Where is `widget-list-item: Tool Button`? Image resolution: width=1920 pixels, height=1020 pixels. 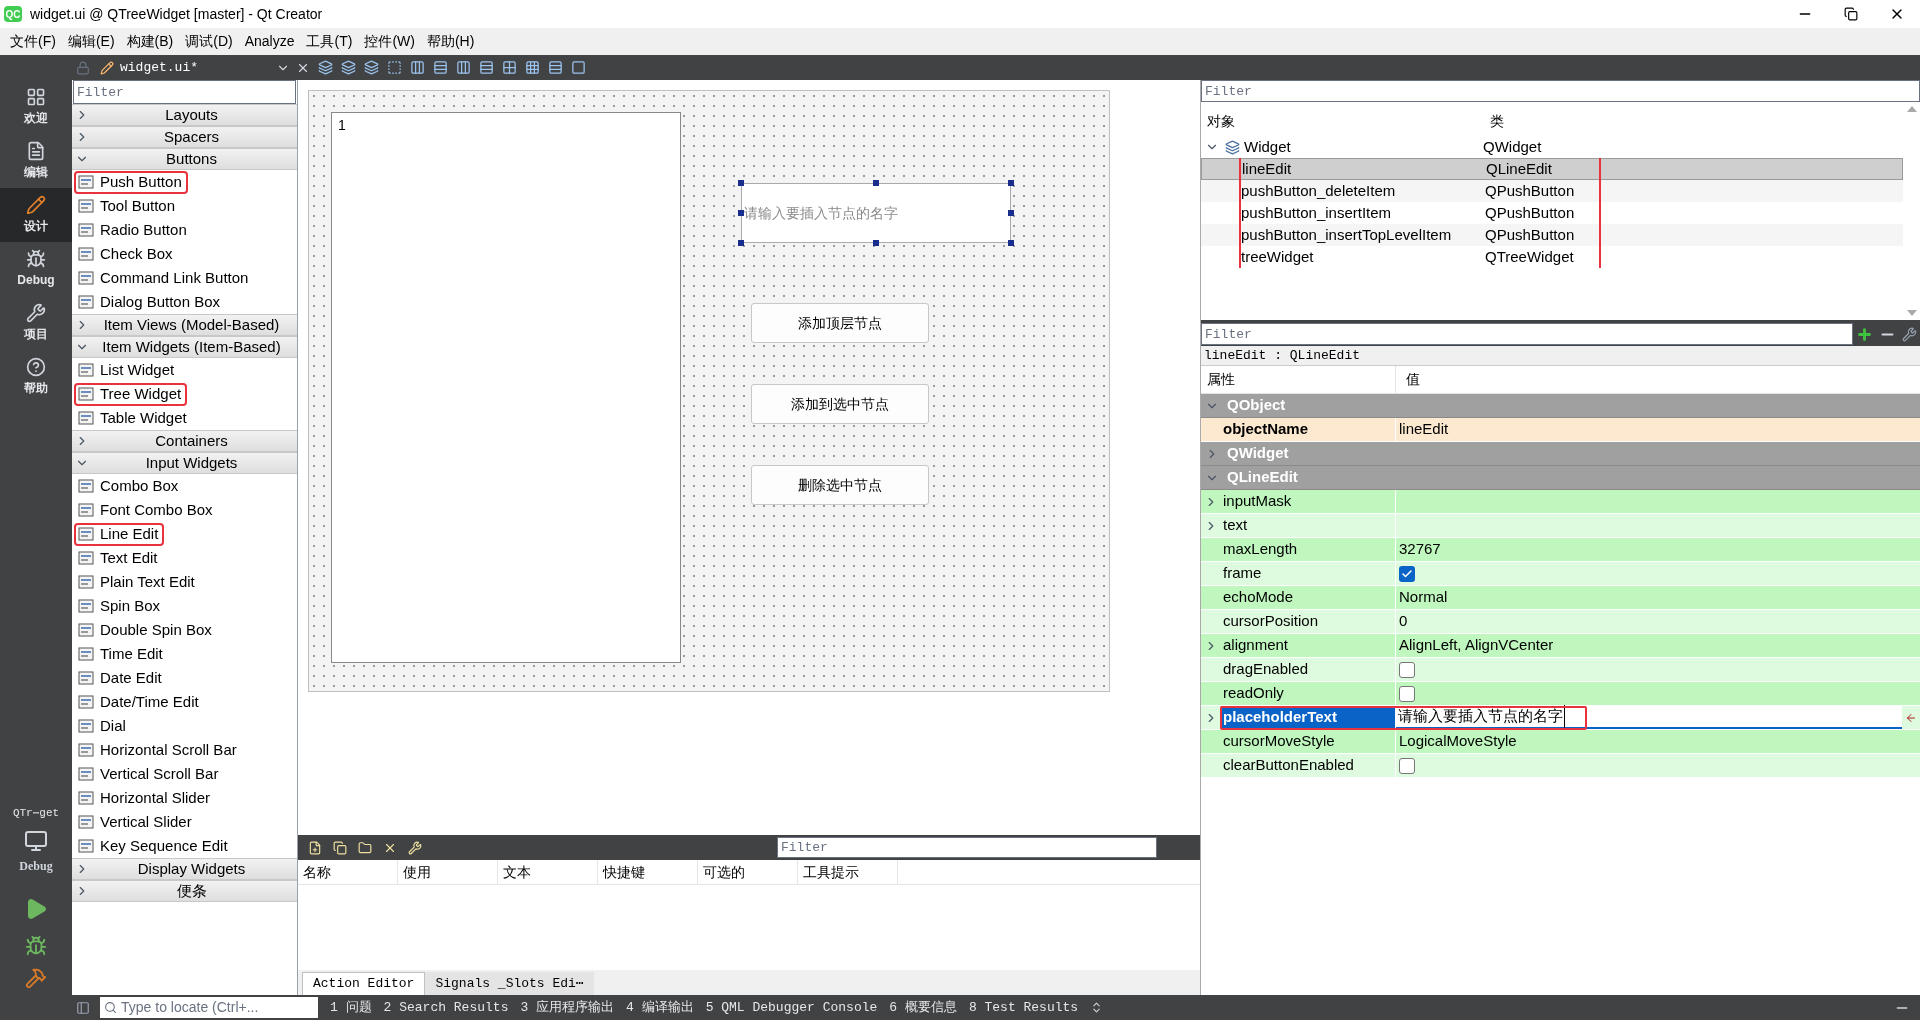 widget-list-item: Tool Button is located at coordinates (128, 206).